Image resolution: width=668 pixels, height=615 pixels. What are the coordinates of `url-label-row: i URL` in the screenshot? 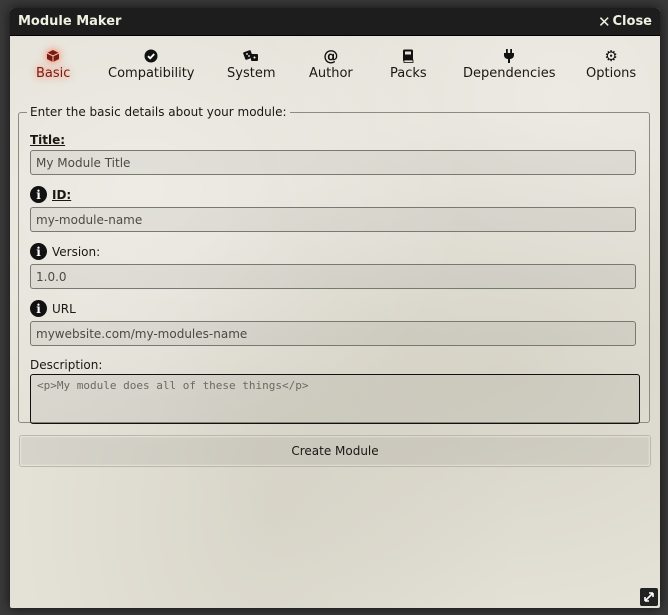 It's located at (53, 308).